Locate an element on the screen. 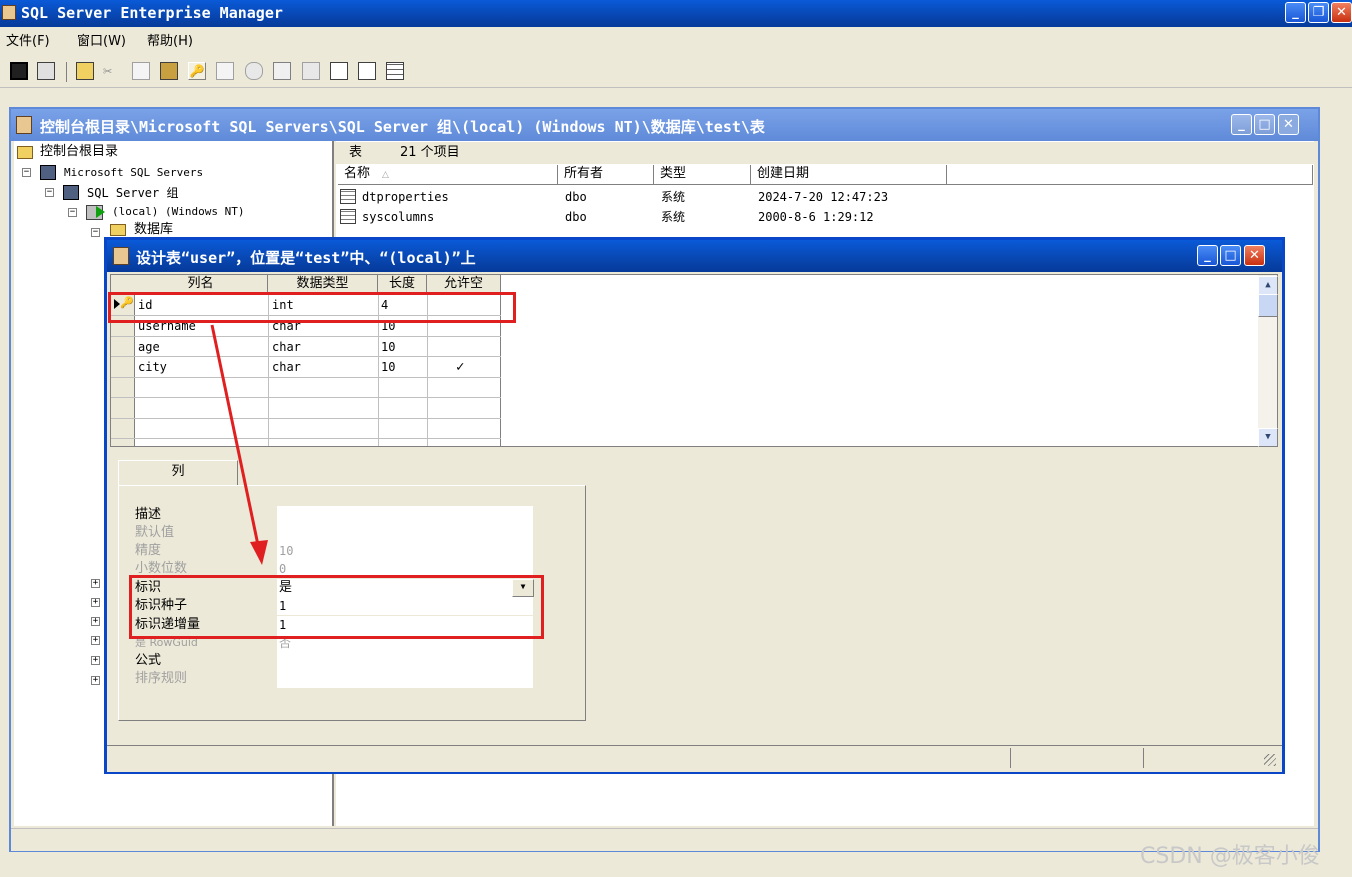 The height and width of the screenshot is (877, 1352). tree-expander-6: + is located at coordinates (95, 680).